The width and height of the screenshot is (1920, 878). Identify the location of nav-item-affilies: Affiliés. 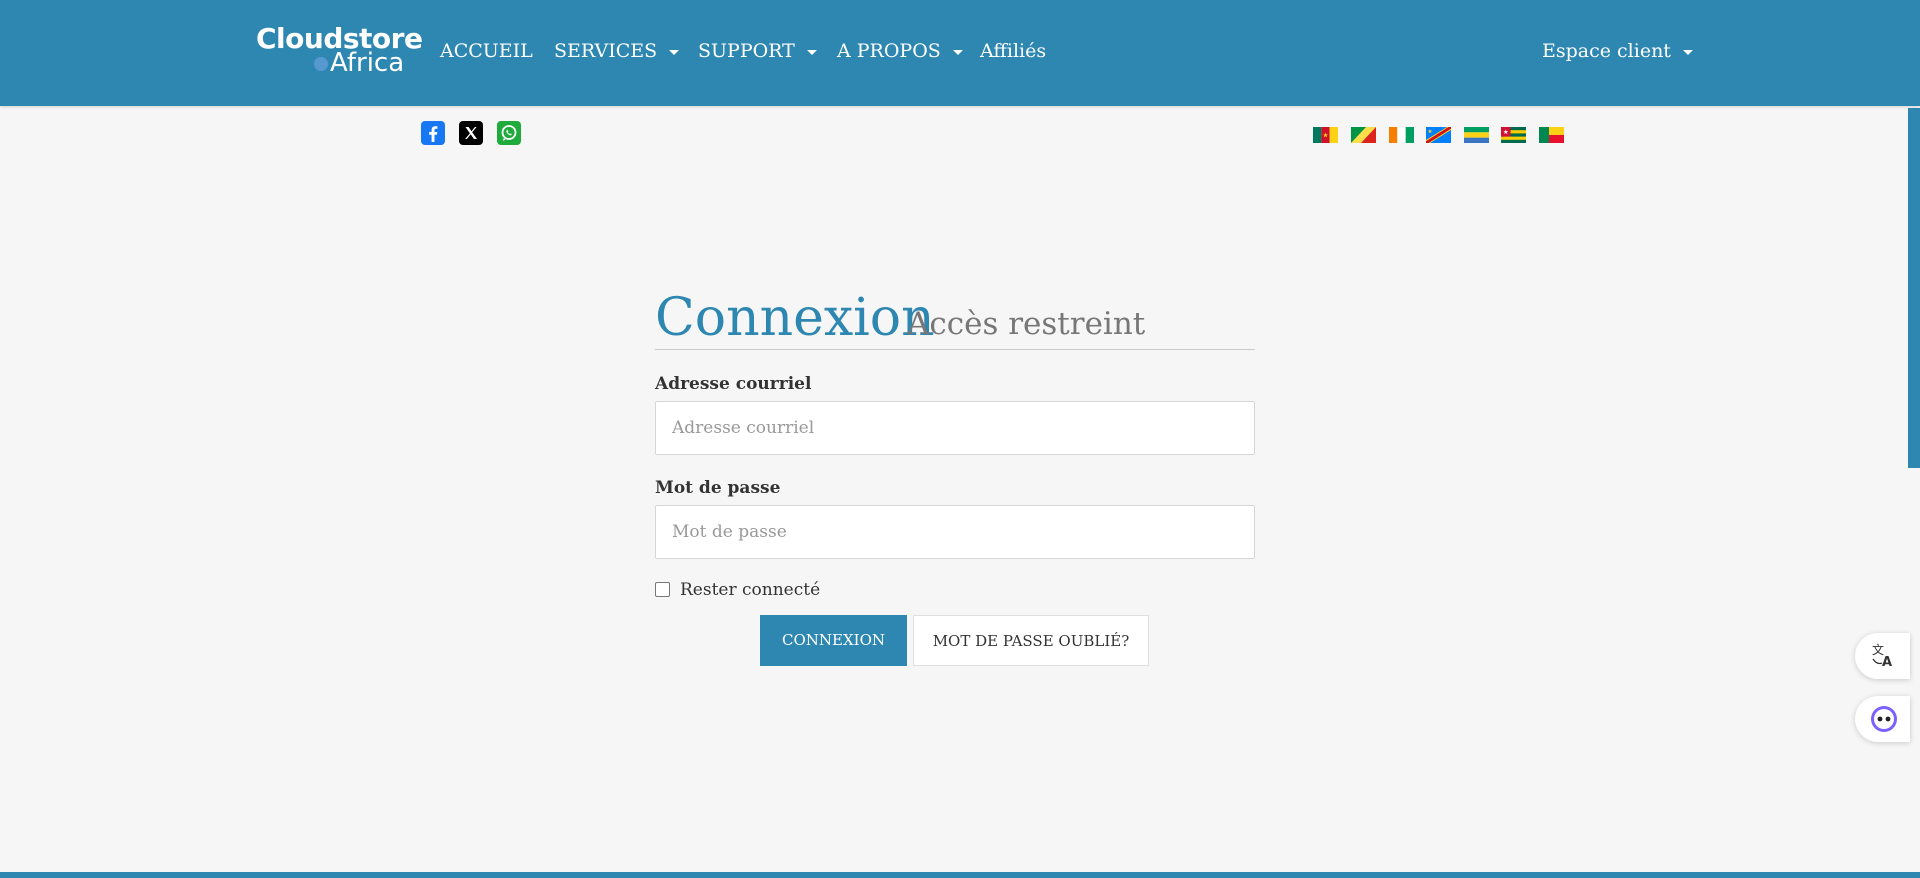
(1013, 51).